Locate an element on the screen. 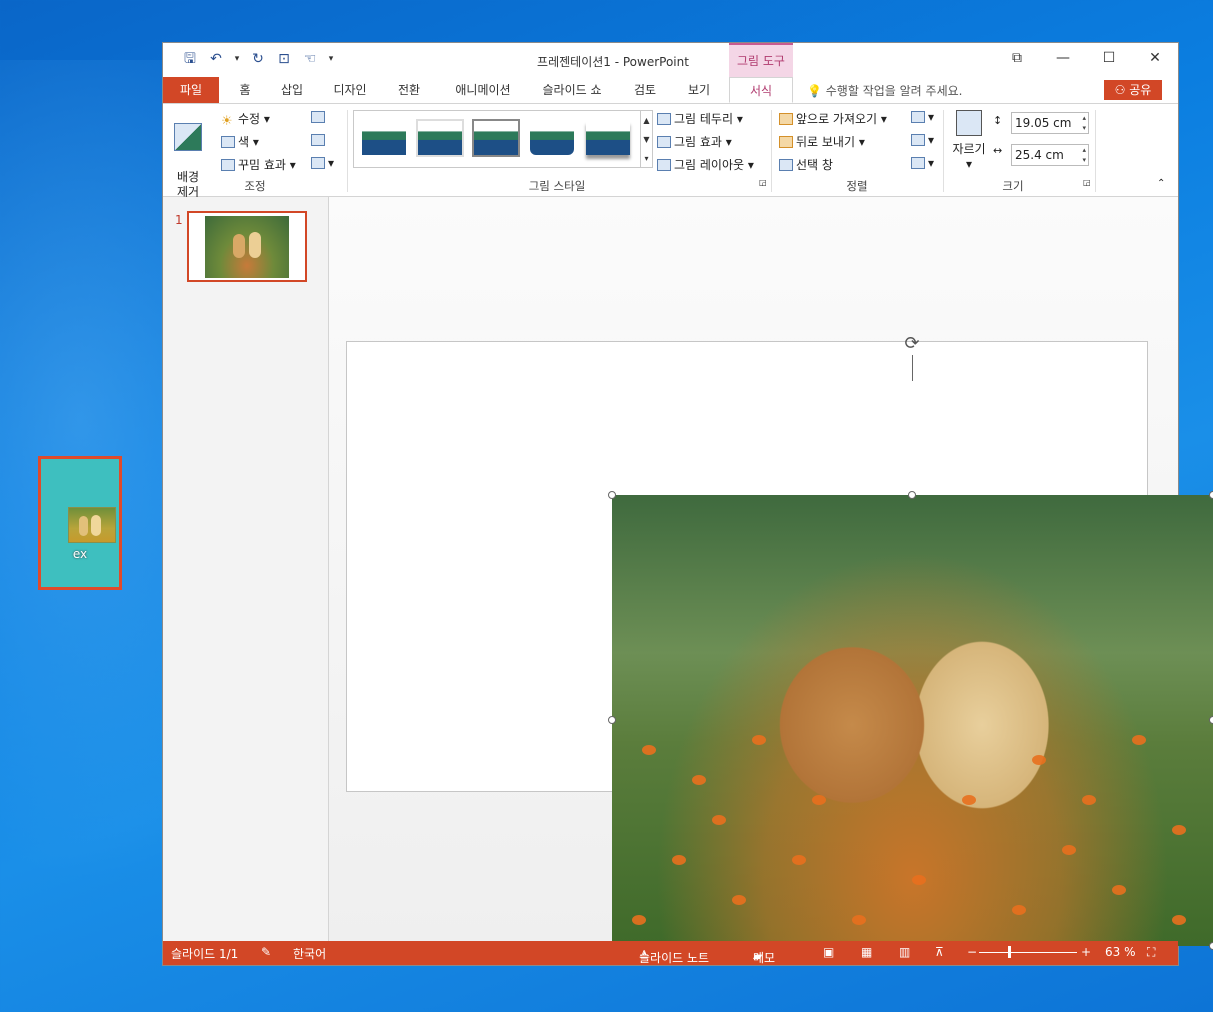 This screenshot has height=1012, width=1213. tab-view: 보기 is located at coordinates (699, 90).